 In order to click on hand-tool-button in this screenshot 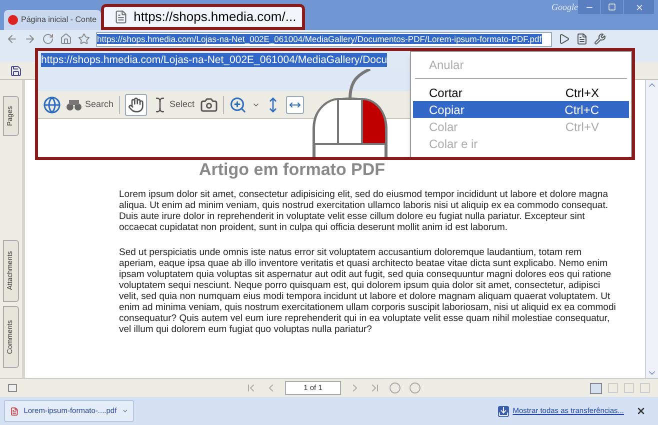, I will do `click(135, 105)`.